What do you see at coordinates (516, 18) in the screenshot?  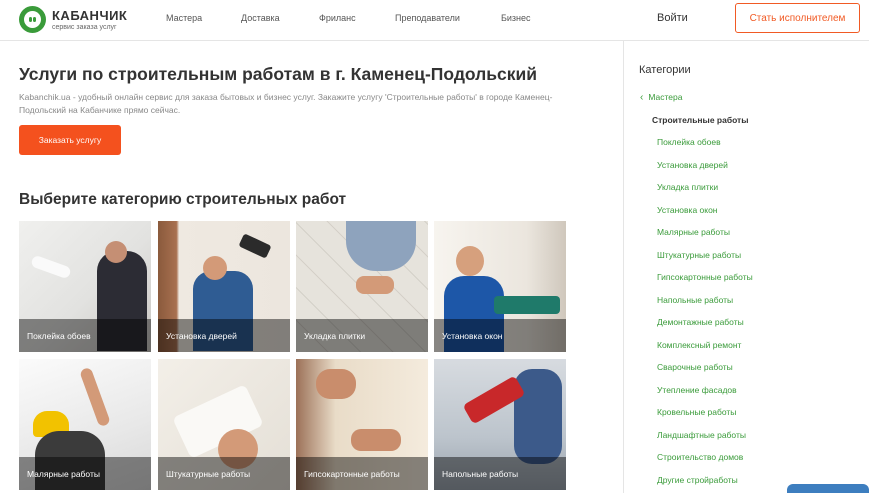 I see `nav-business: Бизнес` at bounding box center [516, 18].